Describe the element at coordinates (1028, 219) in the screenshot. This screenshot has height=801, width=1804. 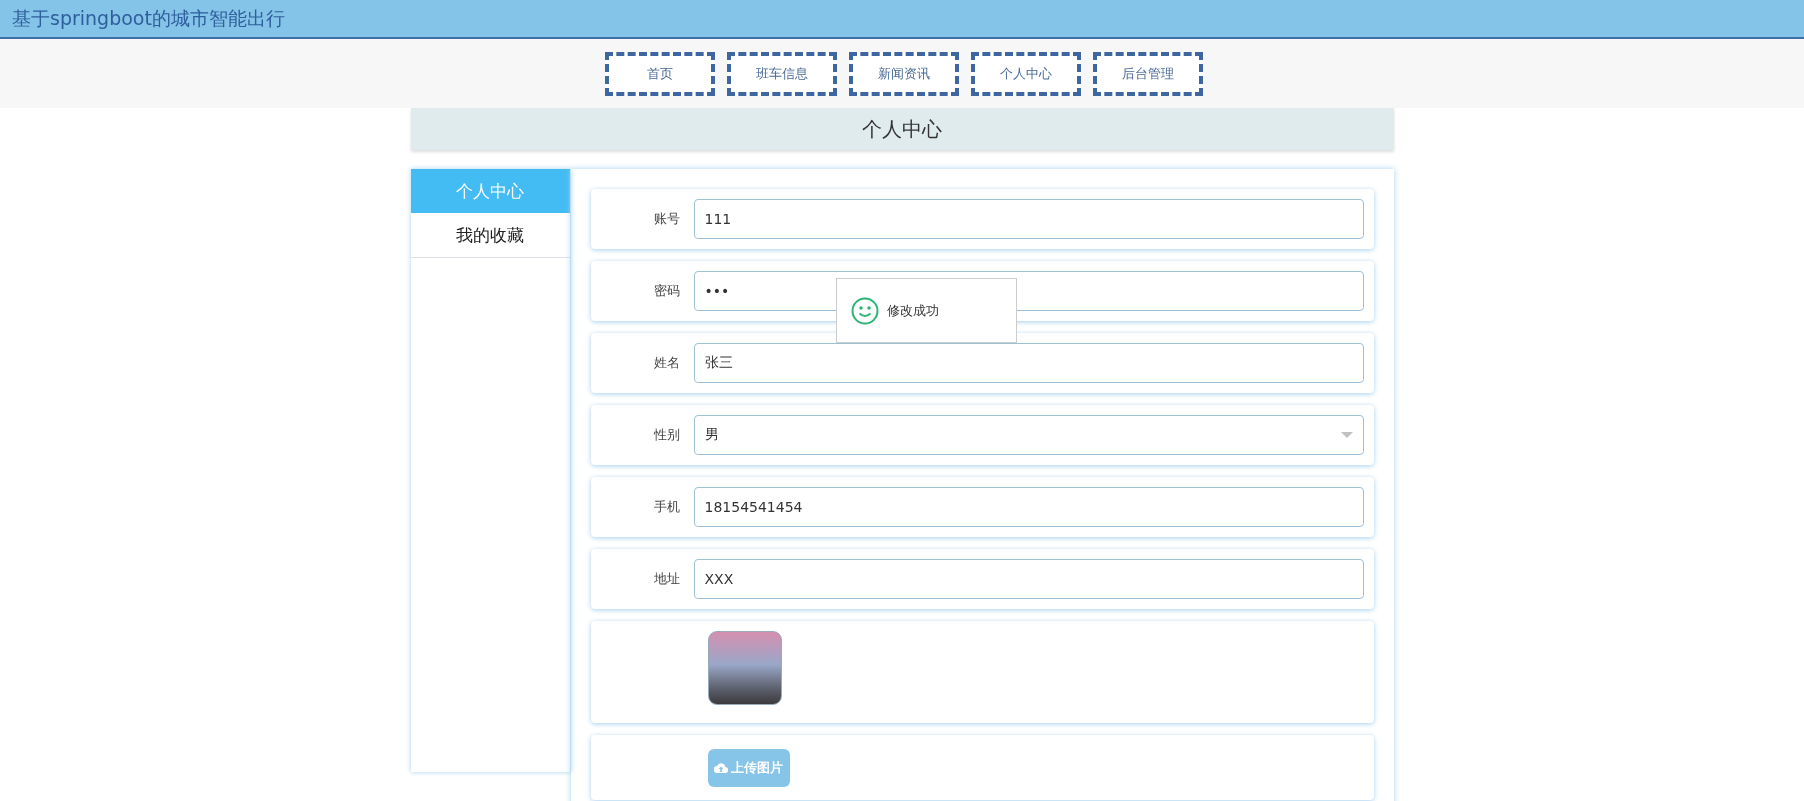
I see `input-field: 111` at that location.